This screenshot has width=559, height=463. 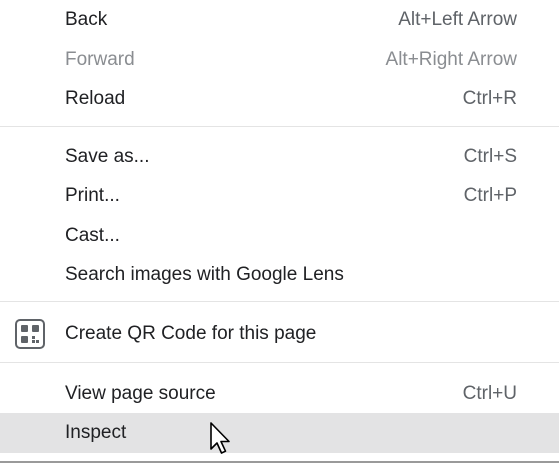 I want to click on menu-item-shortcut: Ctrl+R, so click(x=489, y=98).